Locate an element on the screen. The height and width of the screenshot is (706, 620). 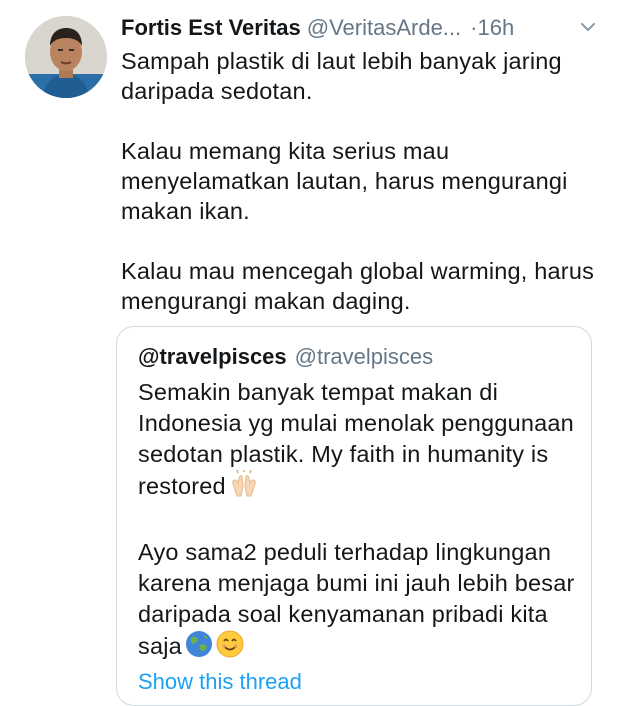
quoted-tweet-header: @travelpisces @travelpisces is located at coordinates (285, 357).